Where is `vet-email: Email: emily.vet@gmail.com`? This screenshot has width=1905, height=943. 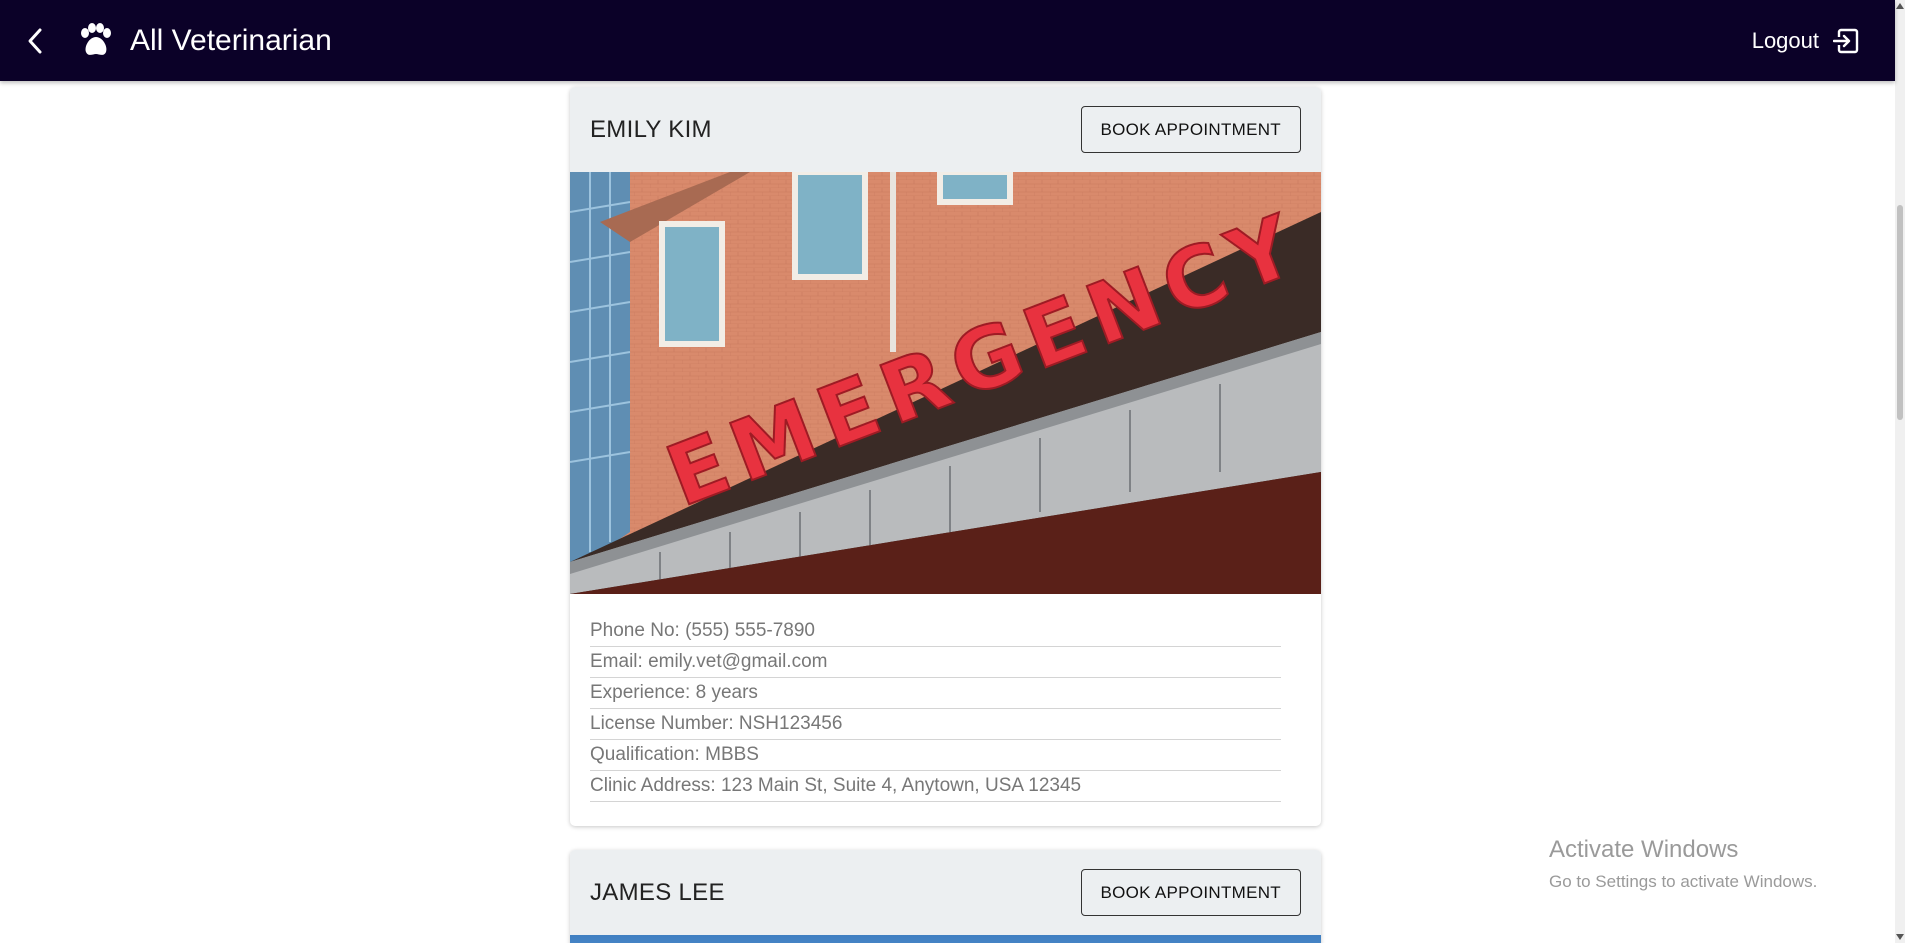 vet-email: Email: emily.vet@gmail.com is located at coordinates (935, 662).